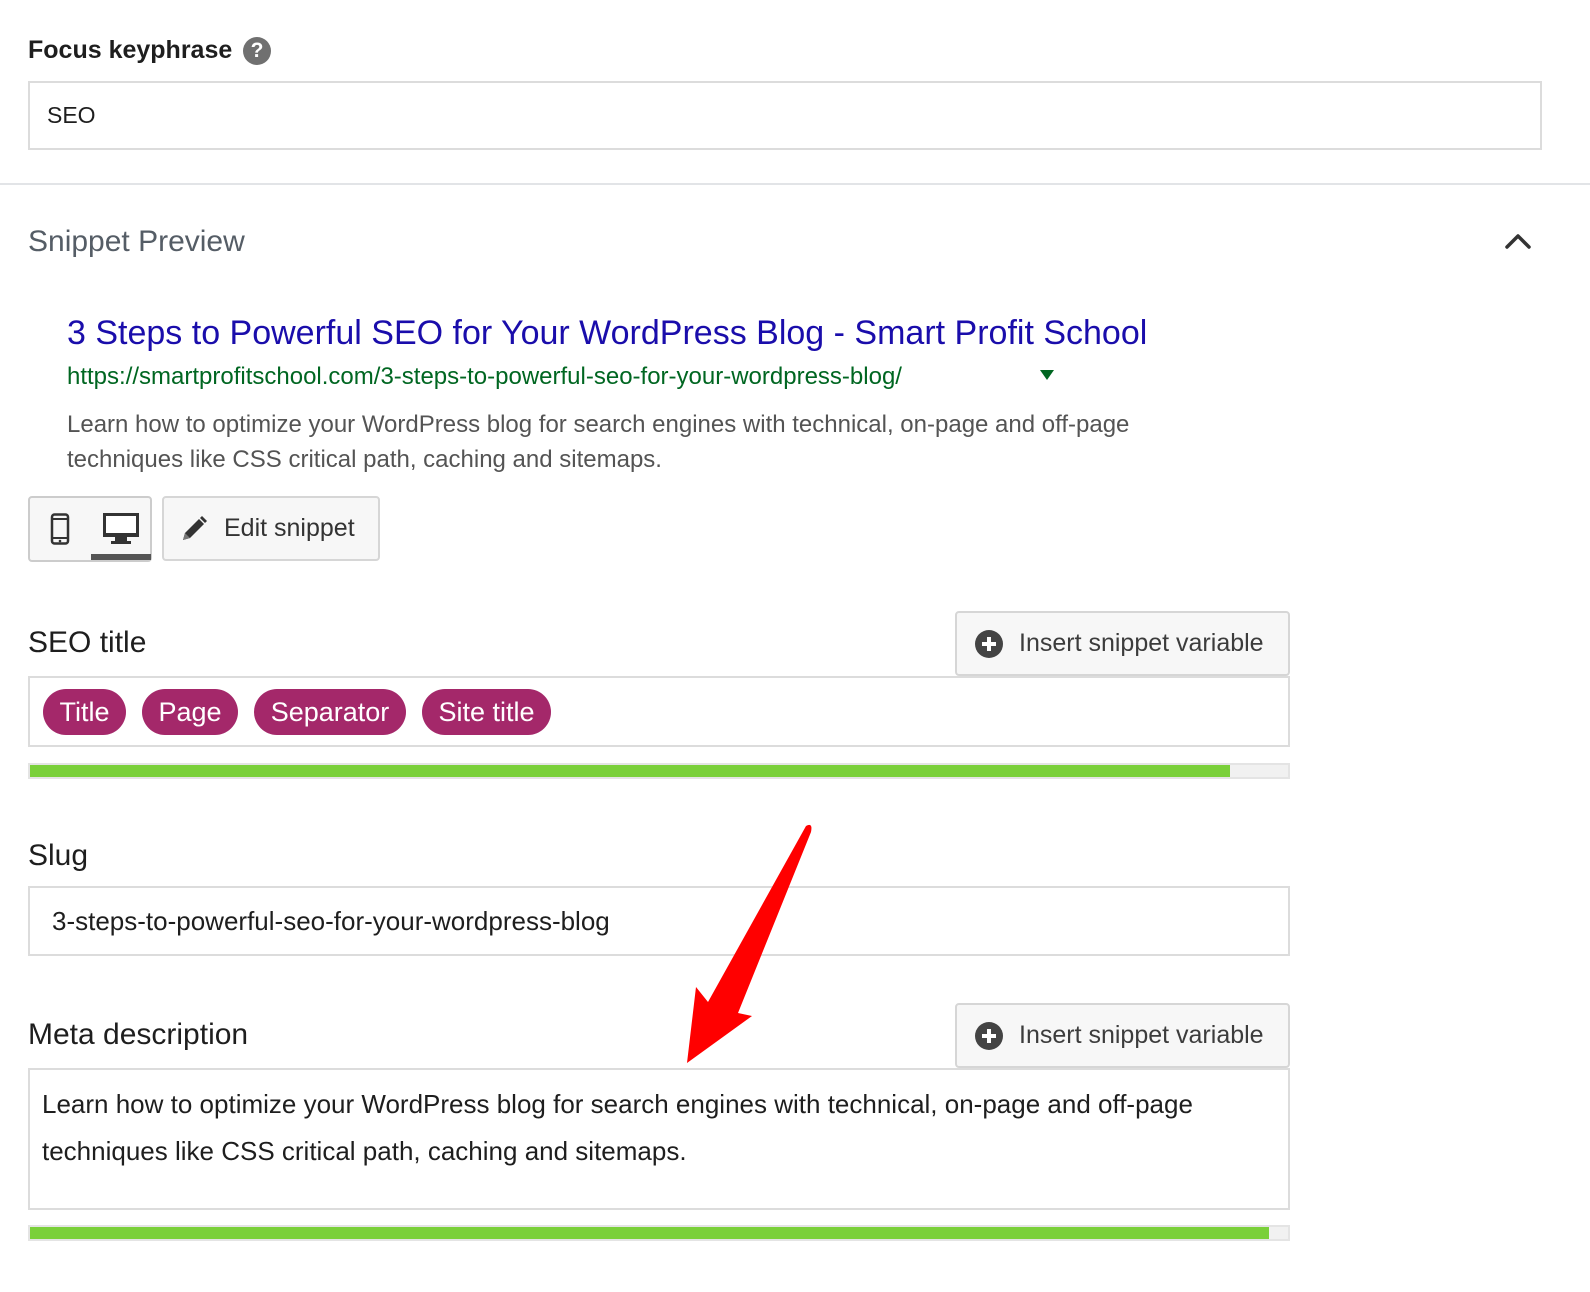  What do you see at coordinates (486, 712) in the screenshot?
I see `variable-pill-site-title: Site title` at bounding box center [486, 712].